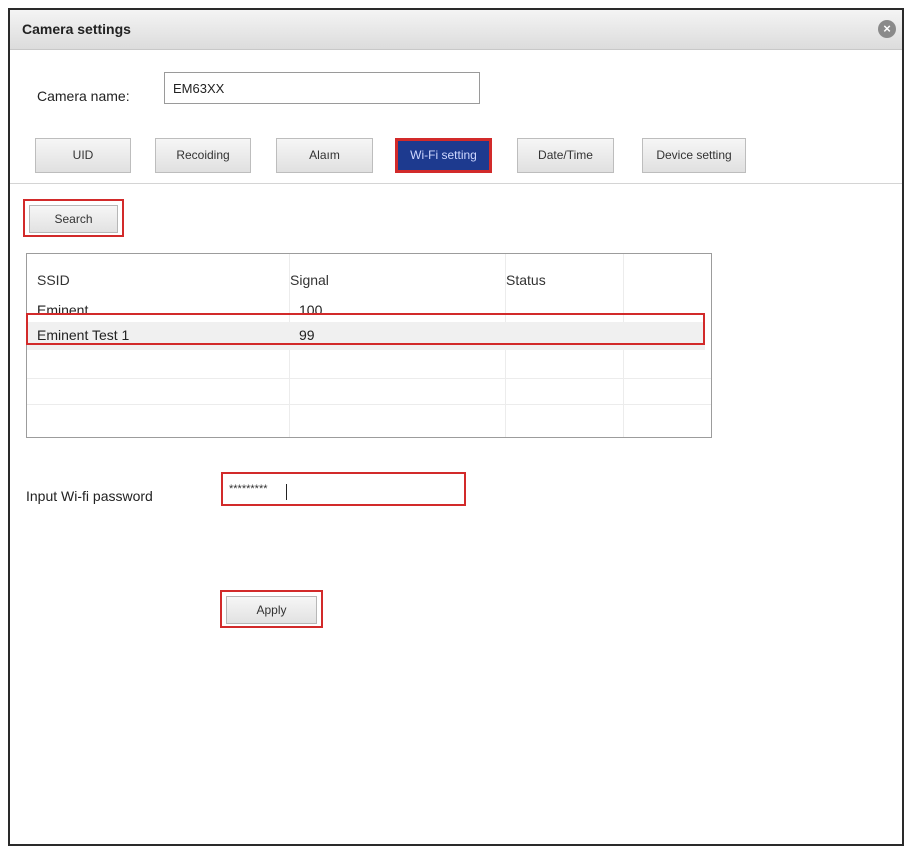  I want to click on apply-button: Apply, so click(271, 610).